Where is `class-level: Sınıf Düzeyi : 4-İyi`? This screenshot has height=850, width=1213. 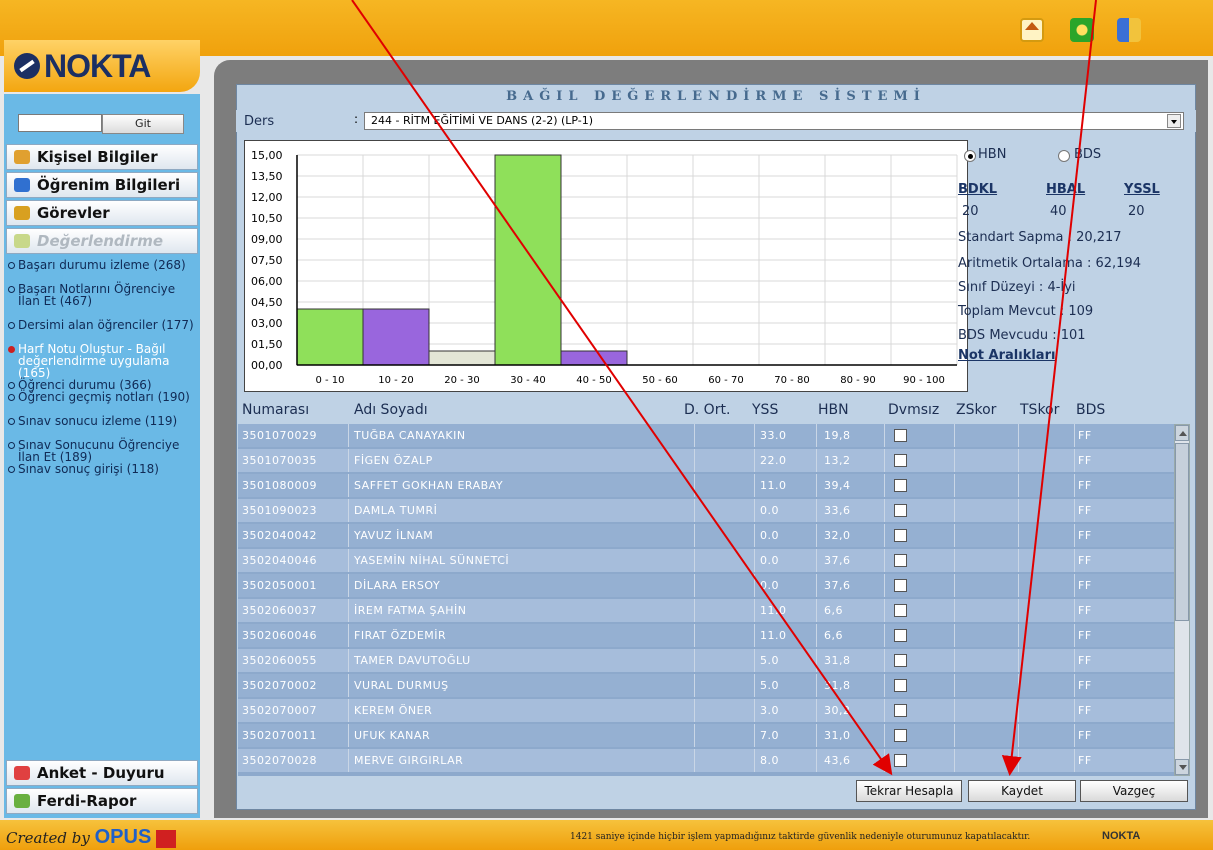 class-level: Sınıf Düzeyi : 4-İyi is located at coordinates (1017, 287).